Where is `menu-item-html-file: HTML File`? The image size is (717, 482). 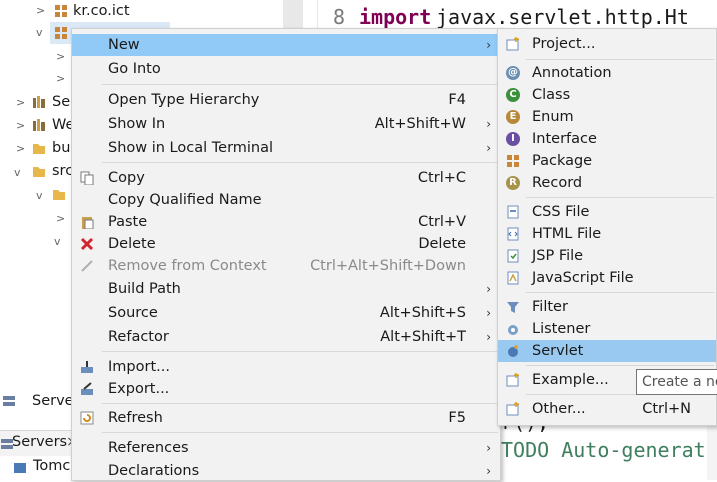 menu-item-html-file: HTML File is located at coordinates (607, 234).